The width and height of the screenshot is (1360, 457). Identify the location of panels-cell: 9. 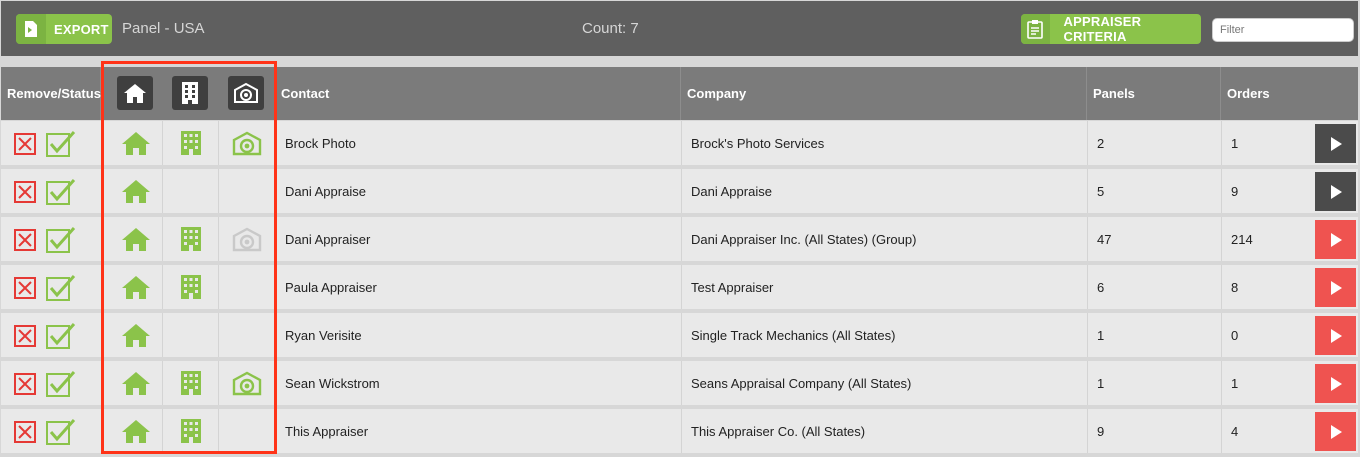
(1101, 431).